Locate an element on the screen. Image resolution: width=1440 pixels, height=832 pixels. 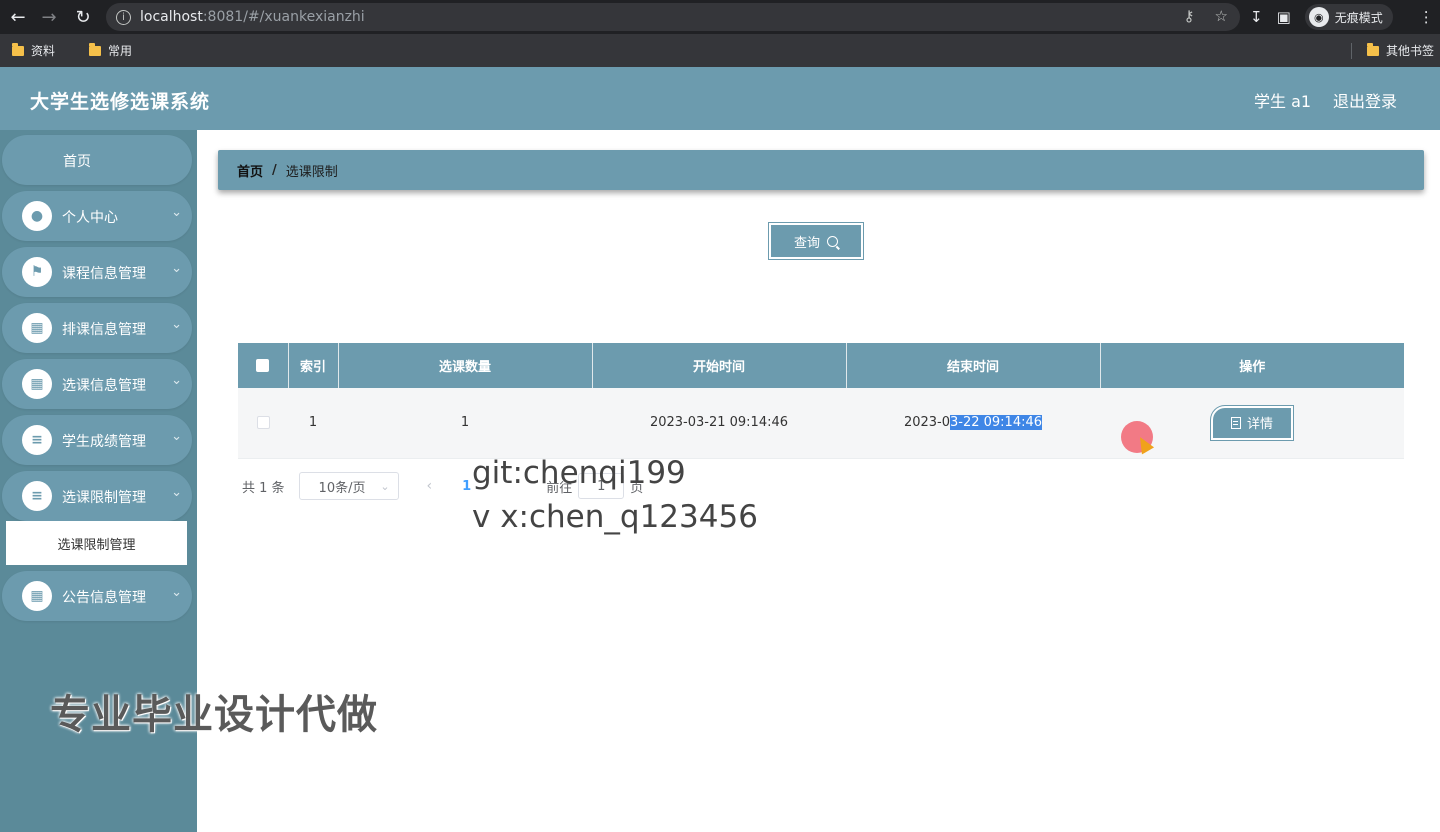
row-checkbox is located at coordinates (263, 423).